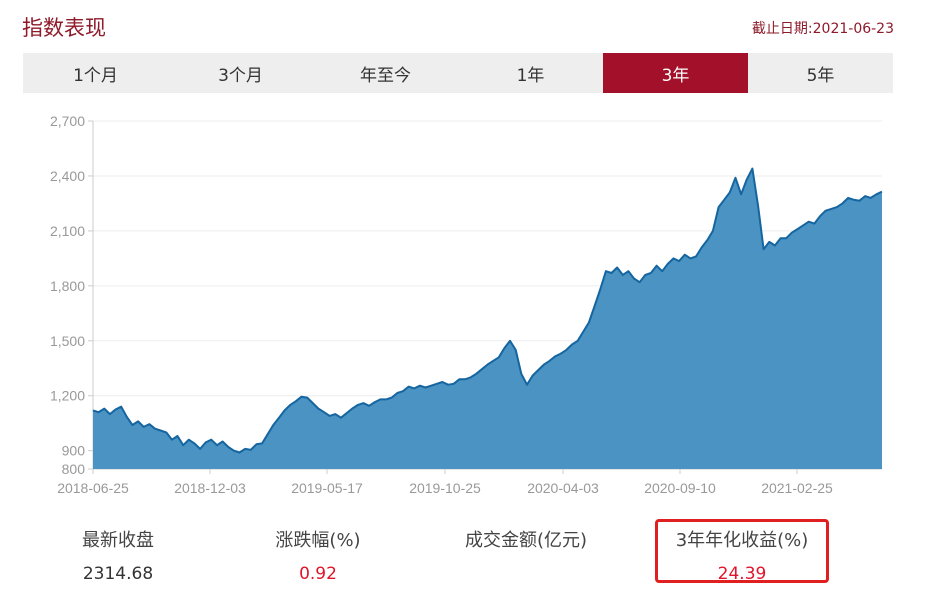  What do you see at coordinates (822, 29) in the screenshot?
I see `as-of-date: 截止日期:2021-06-23` at bounding box center [822, 29].